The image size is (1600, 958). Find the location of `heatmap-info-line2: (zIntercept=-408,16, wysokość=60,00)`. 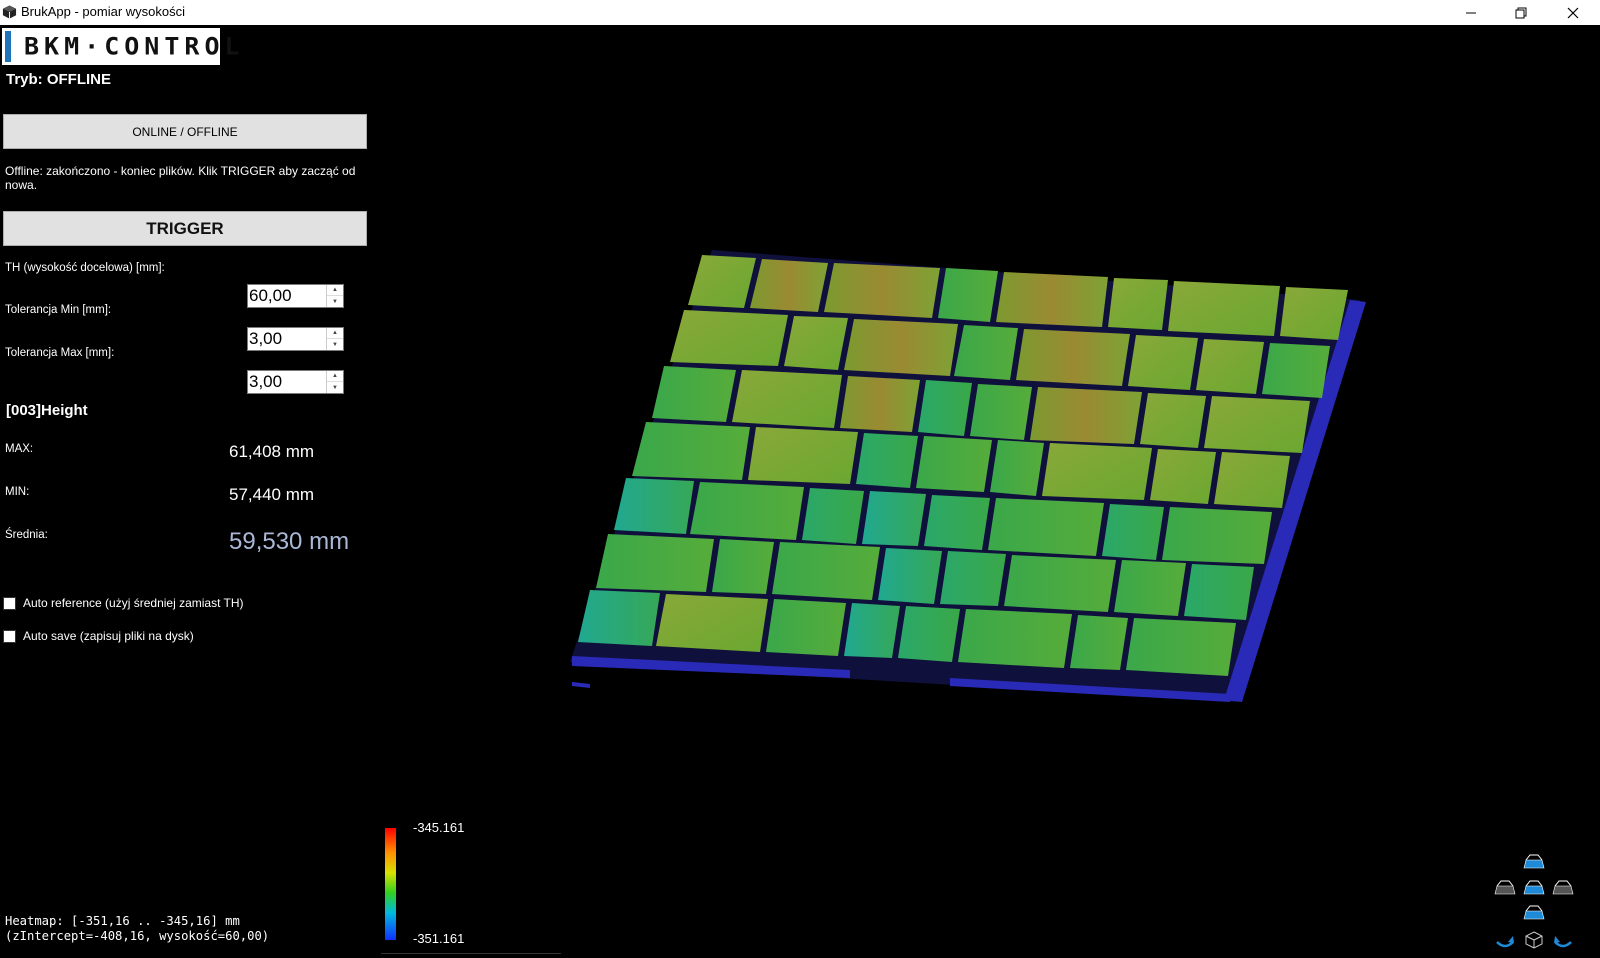

heatmap-info-line2: (zIntercept=-408,16, wysokość=60,00) is located at coordinates (137, 936).